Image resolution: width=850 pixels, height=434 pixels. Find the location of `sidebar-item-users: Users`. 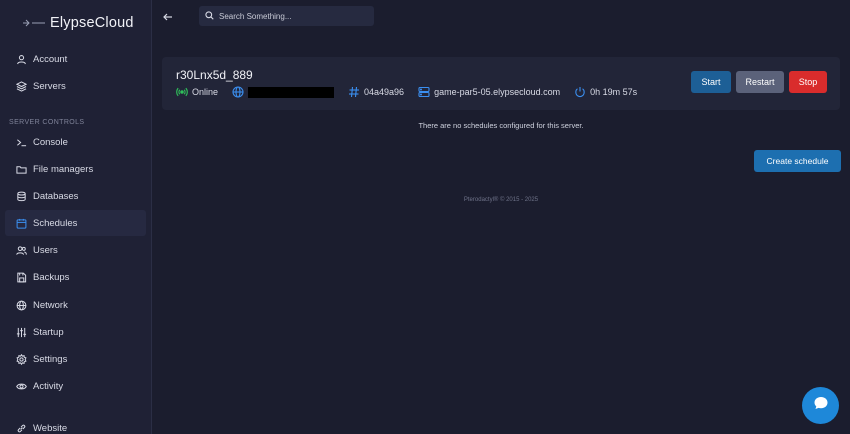

sidebar-item-users: Users is located at coordinates (75, 250).